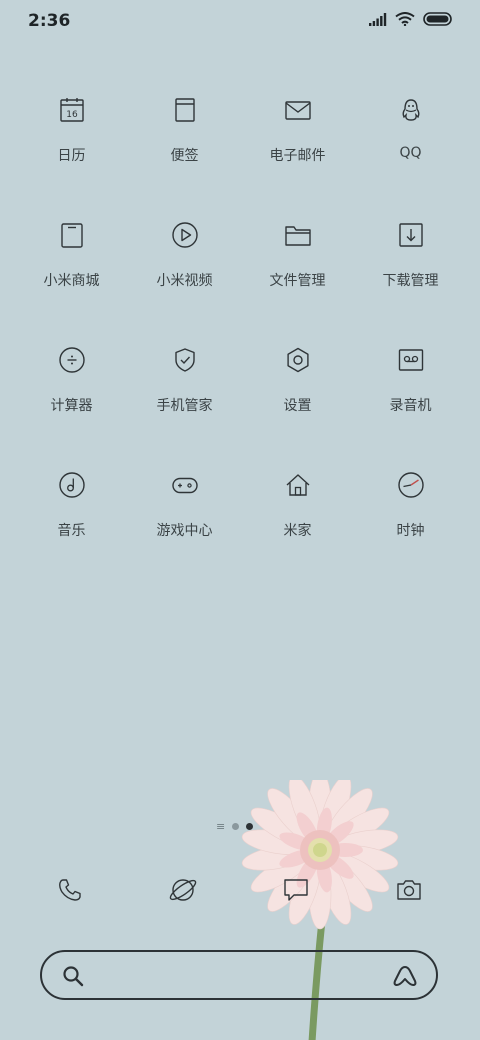 The height and width of the screenshot is (1040, 480). I want to click on signal-icon, so click(378, 19).